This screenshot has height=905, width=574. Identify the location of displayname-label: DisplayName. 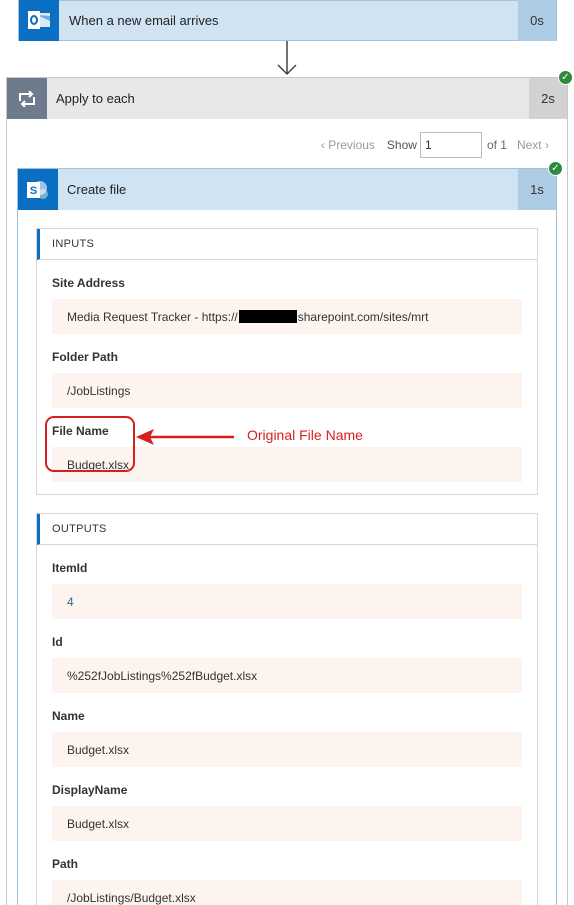
(90, 790).